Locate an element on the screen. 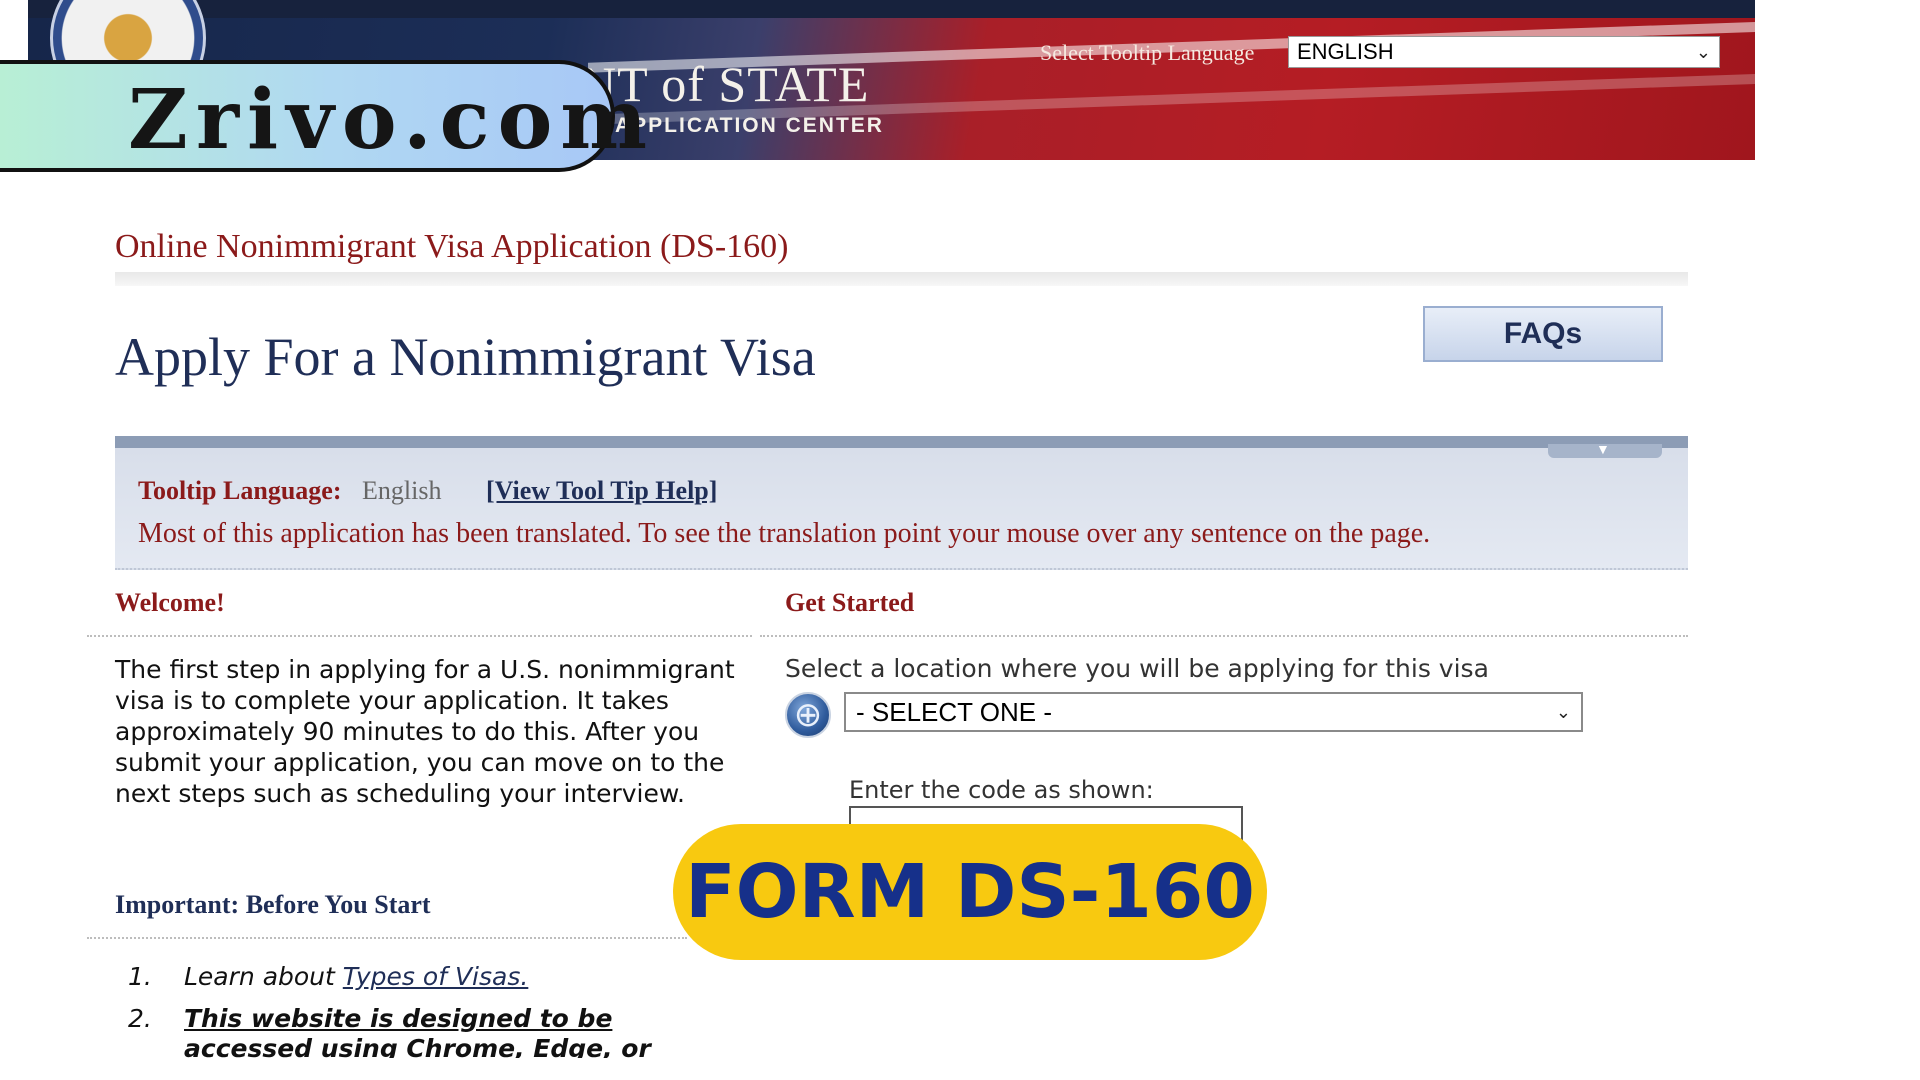 This screenshot has width=1920, height=1080. step-item: Learn about Types of Visas. is located at coordinates (356, 976).